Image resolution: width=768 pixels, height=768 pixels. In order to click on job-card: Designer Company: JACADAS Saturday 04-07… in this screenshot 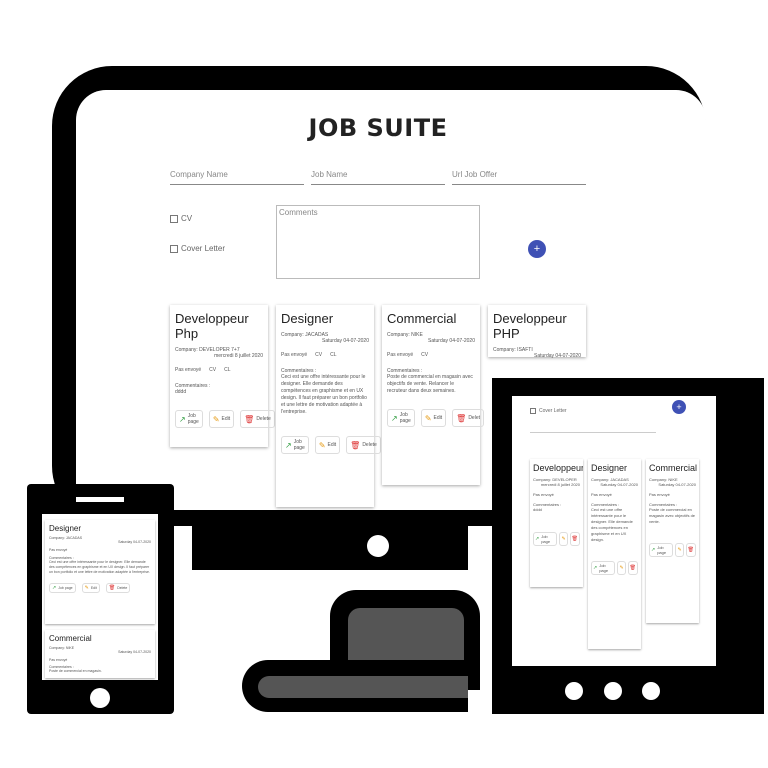, I will do `click(328, 406)`.